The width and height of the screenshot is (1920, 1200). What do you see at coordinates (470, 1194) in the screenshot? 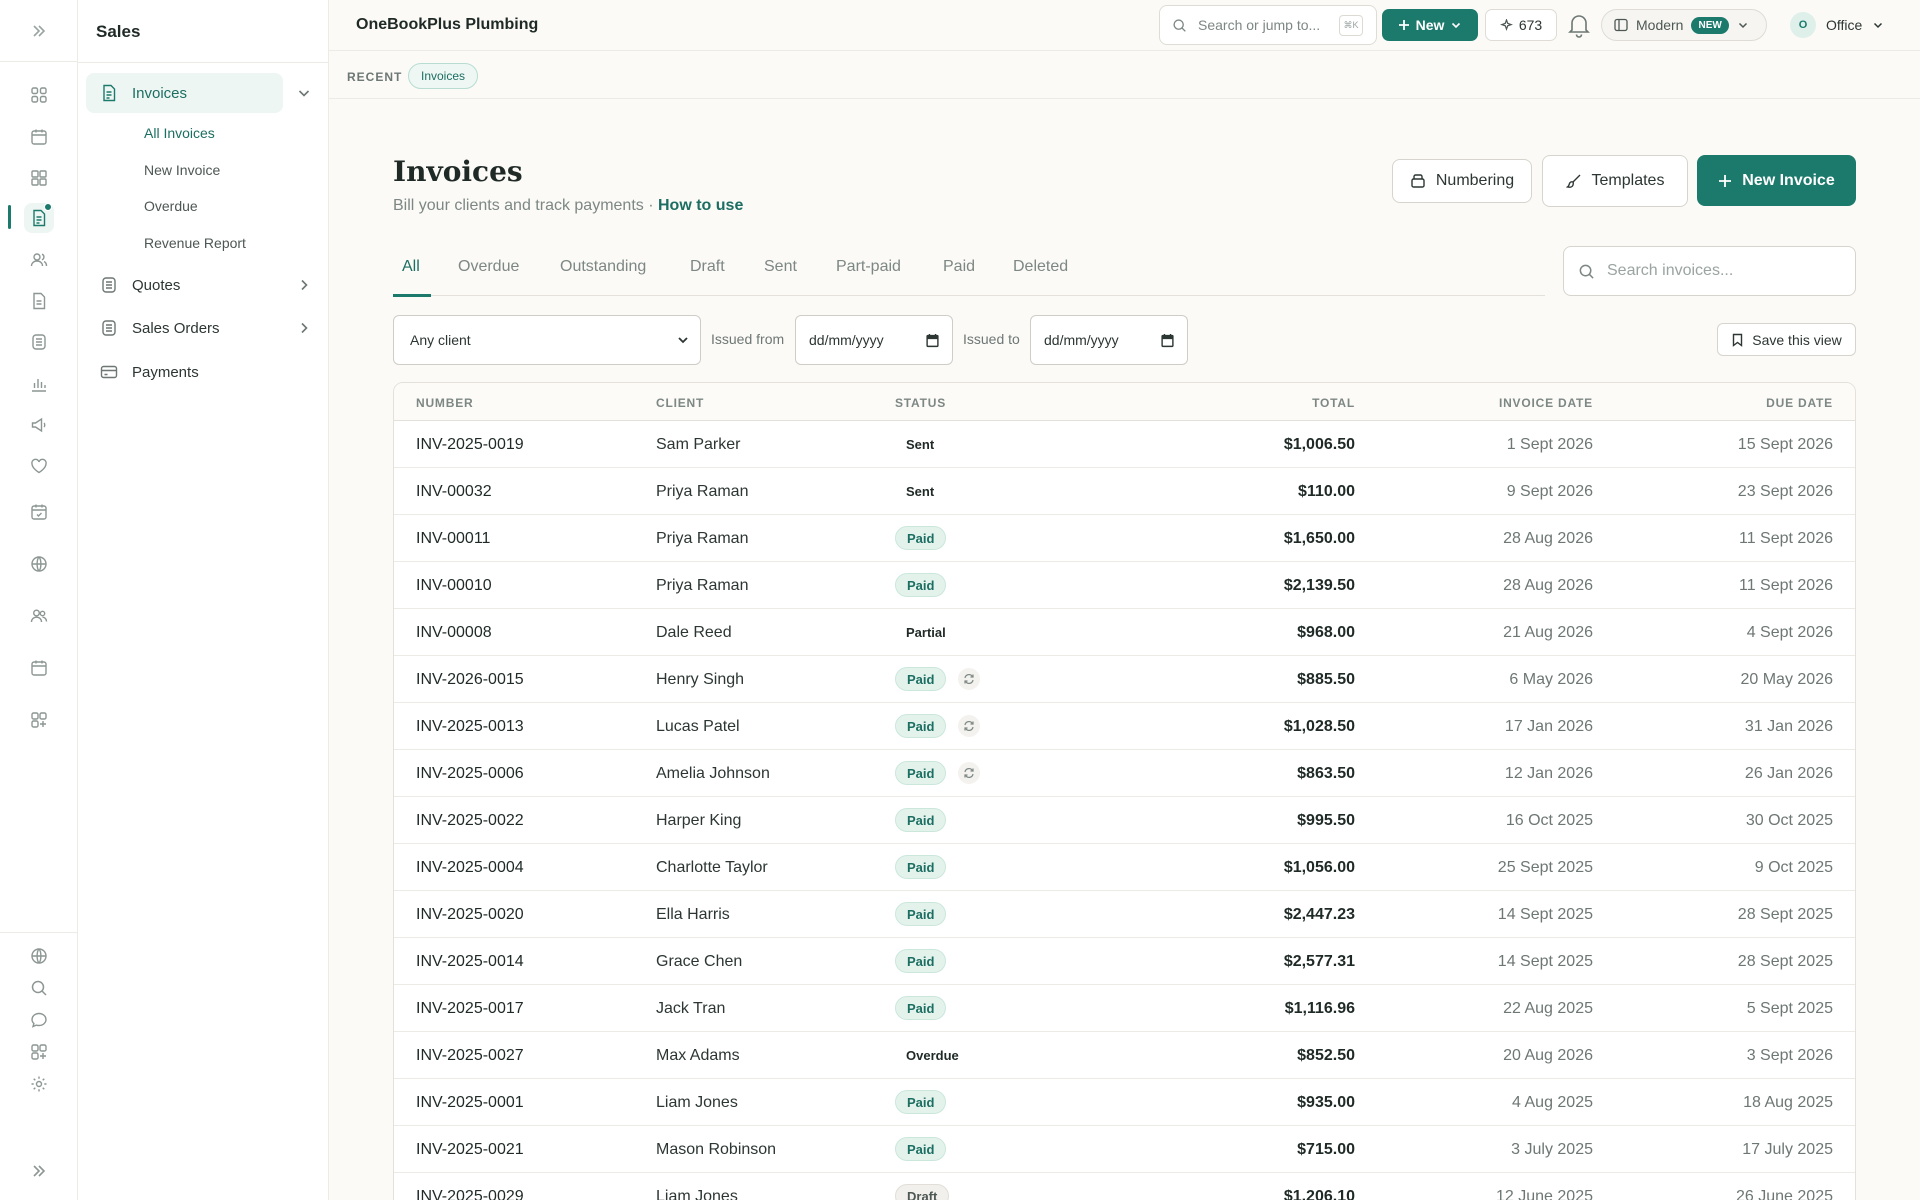
I see `invoice-number: INV-2025-0029` at bounding box center [470, 1194].